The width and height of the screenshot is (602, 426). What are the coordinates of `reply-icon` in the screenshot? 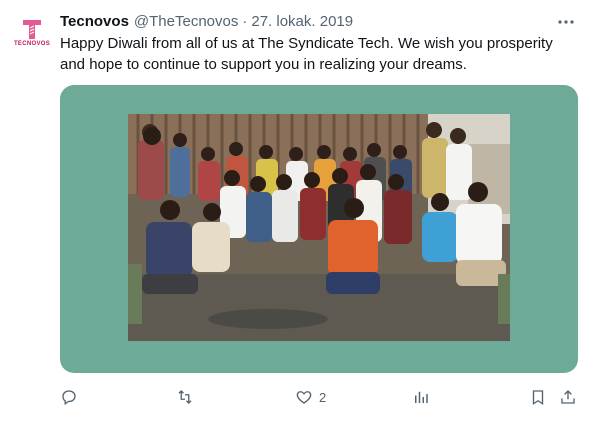 It's located at (69, 398).